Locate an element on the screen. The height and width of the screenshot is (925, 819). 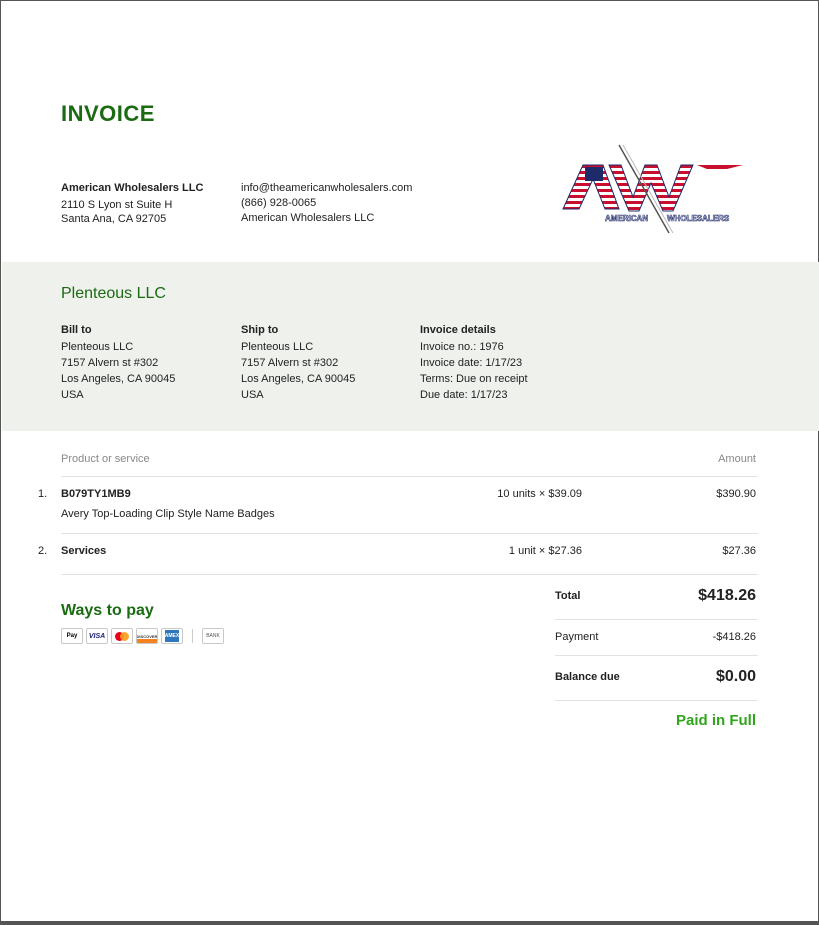
total-label: Total is located at coordinates (568, 596).